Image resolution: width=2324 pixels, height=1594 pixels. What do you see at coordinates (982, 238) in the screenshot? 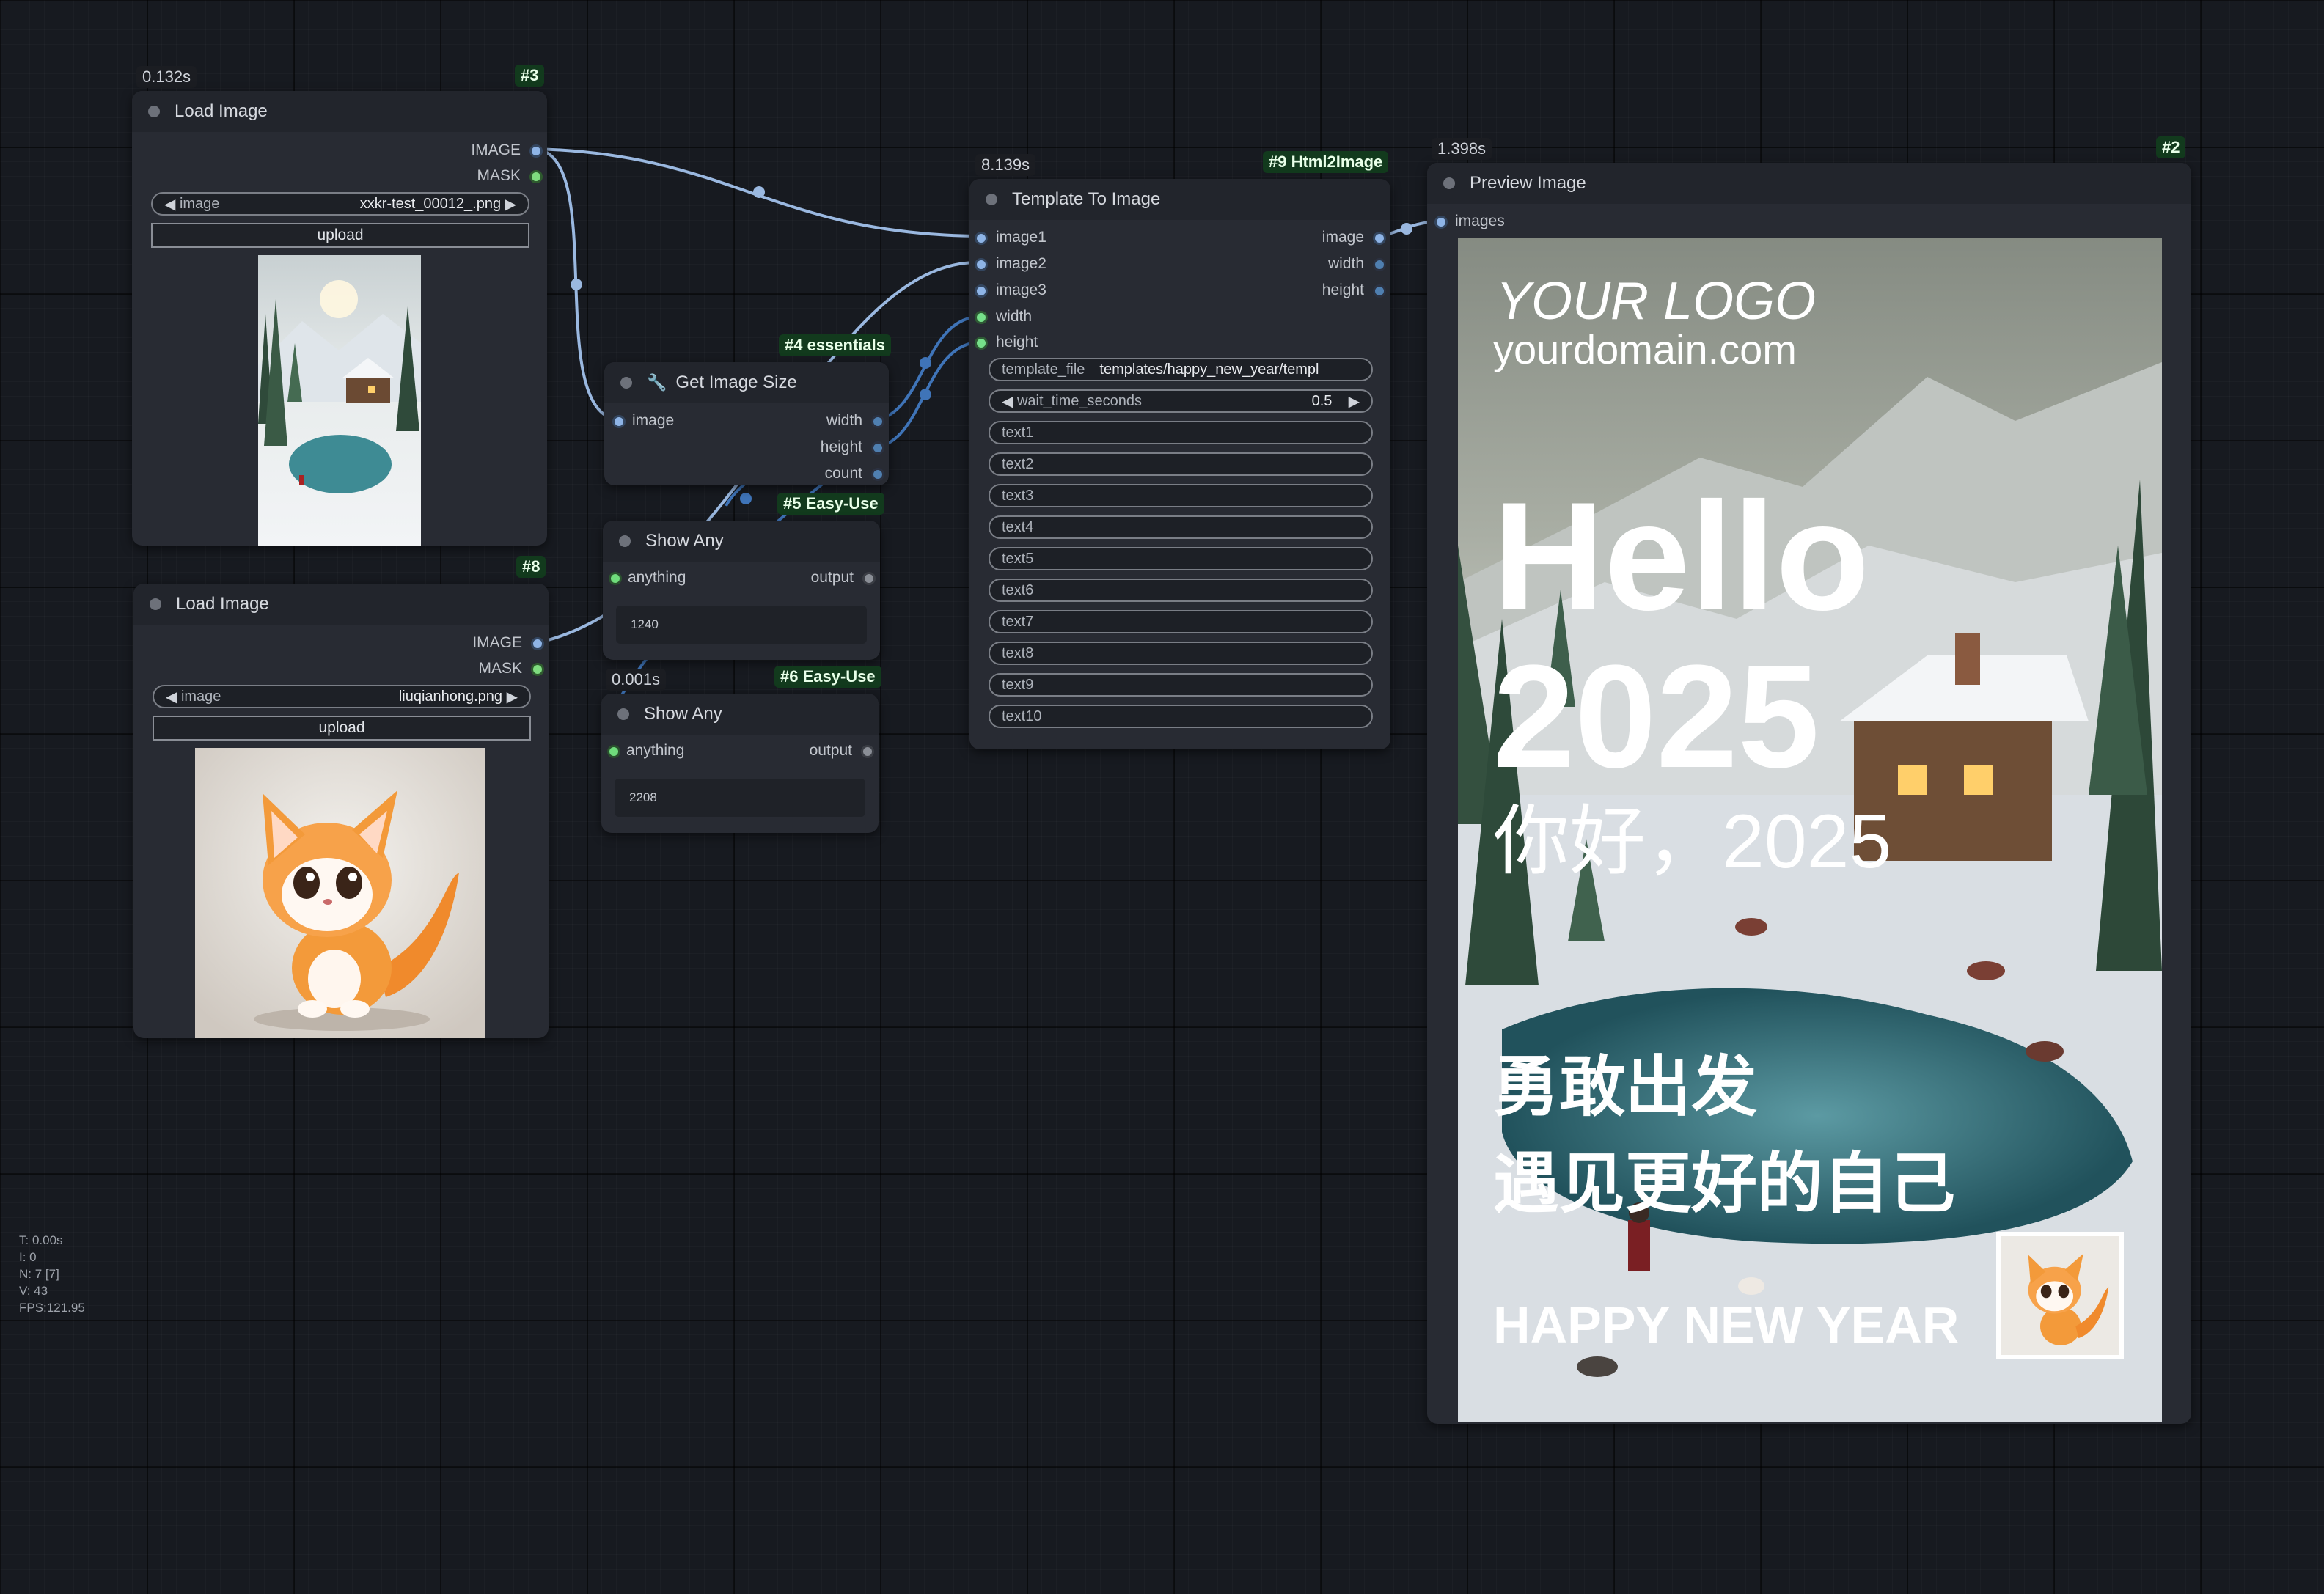
I see `input-image1-socket` at bounding box center [982, 238].